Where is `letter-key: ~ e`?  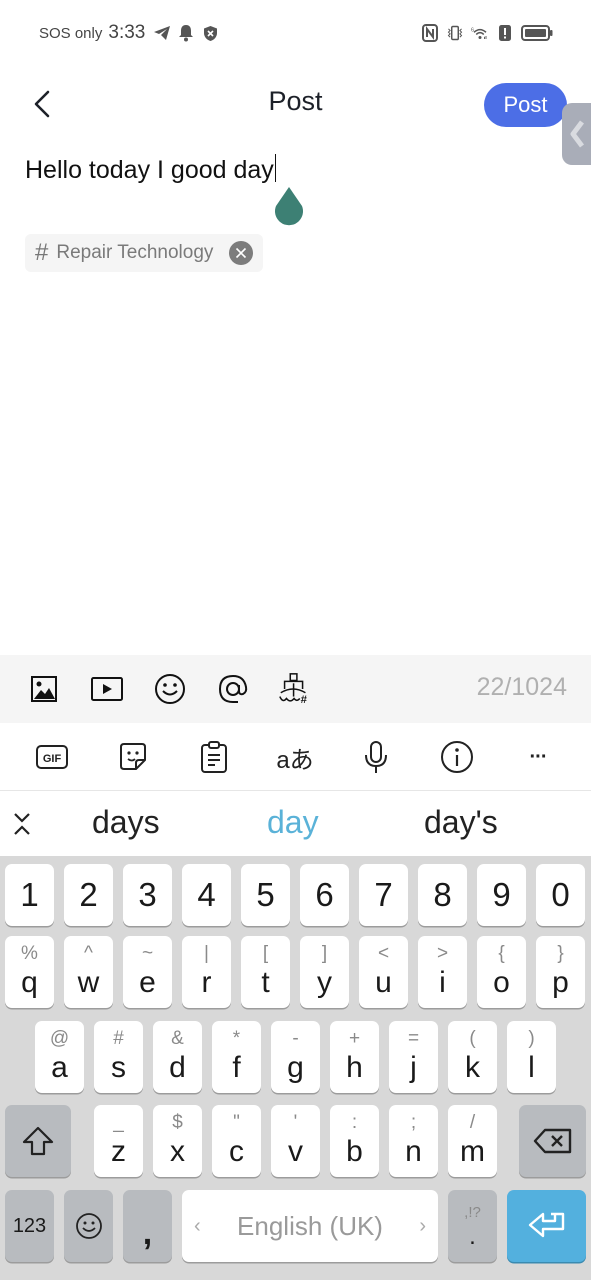 letter-key: ~ e is located at coordinates (147, 972).